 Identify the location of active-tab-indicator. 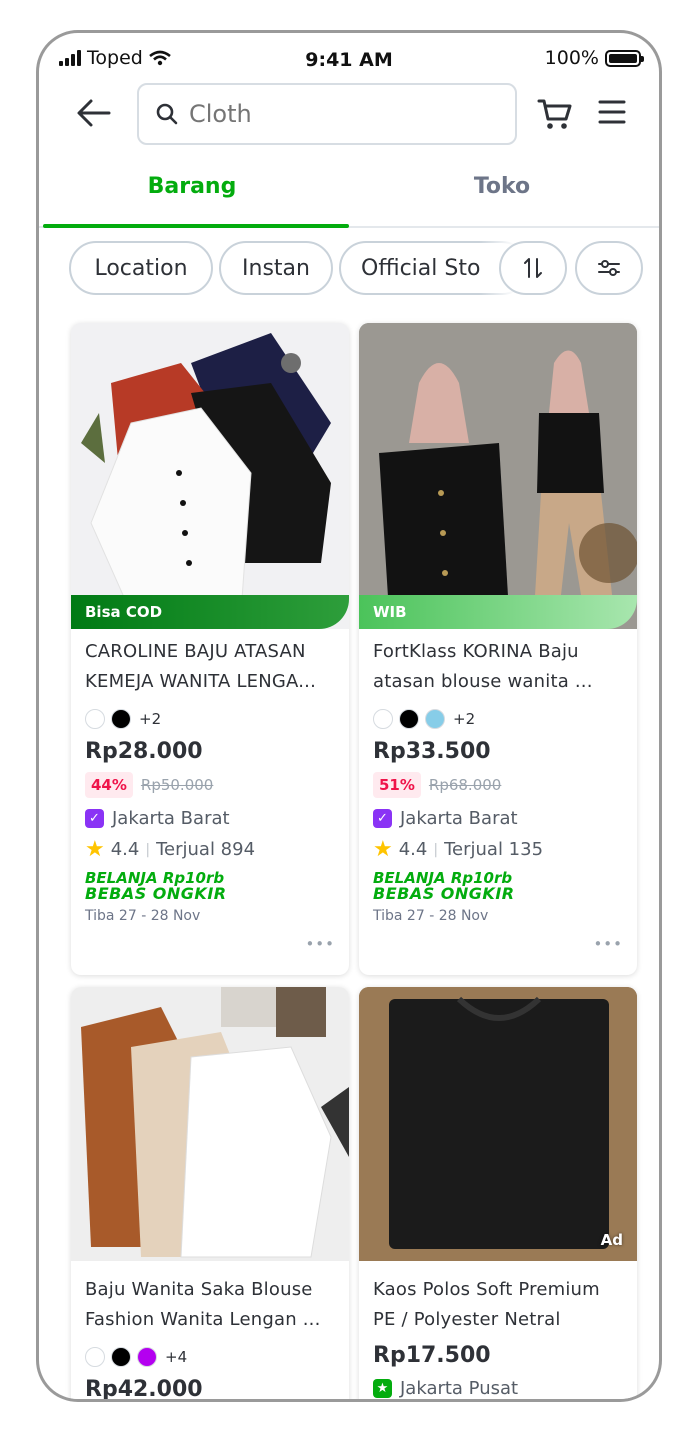
(196, 226).